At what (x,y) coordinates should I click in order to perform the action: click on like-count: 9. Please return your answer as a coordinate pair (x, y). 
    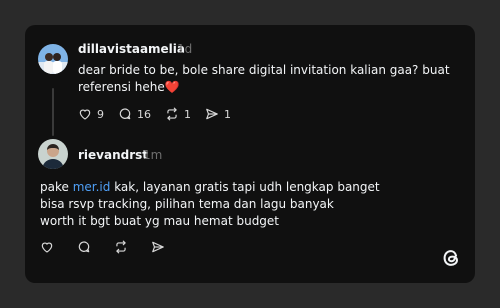
    Looking at the image, I should click on (100, 114).